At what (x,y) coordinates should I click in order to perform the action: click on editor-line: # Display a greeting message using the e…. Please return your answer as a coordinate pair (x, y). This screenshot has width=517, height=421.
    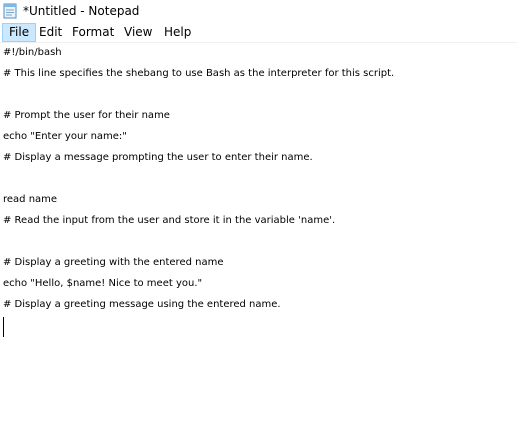
    Looking at the image, I should click on (142, 304).